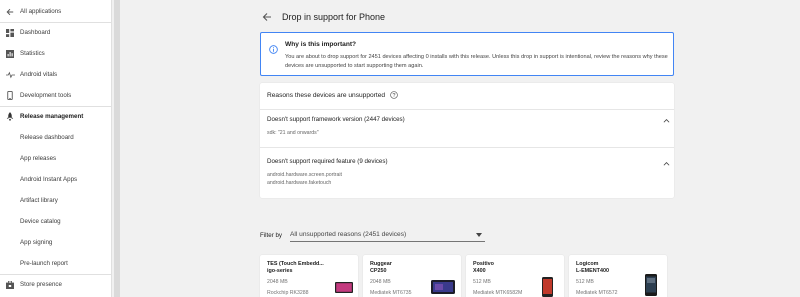  I want to click on sidebar-item-app-signing: App signing, so click(56, 242).